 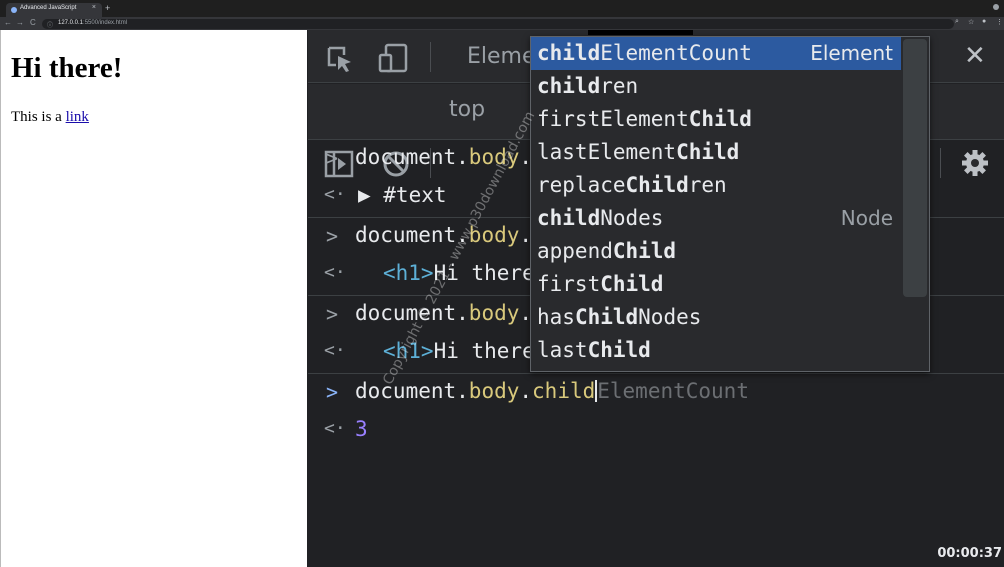 What do you see at coordinates (502, 8) in the screenshot?
I see `browser-tab-strip: Advanced JavaScript × +` at bounding box center [502, 8].